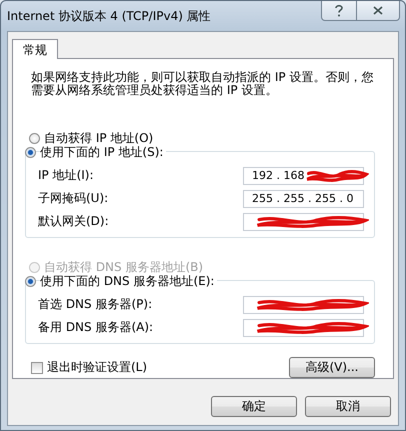 The height and width of the screenshot is (431, 406). Describe the element at coordinates (73, 198) in the screenshot. I see `field-label: 子网掩码(U):` at that location.